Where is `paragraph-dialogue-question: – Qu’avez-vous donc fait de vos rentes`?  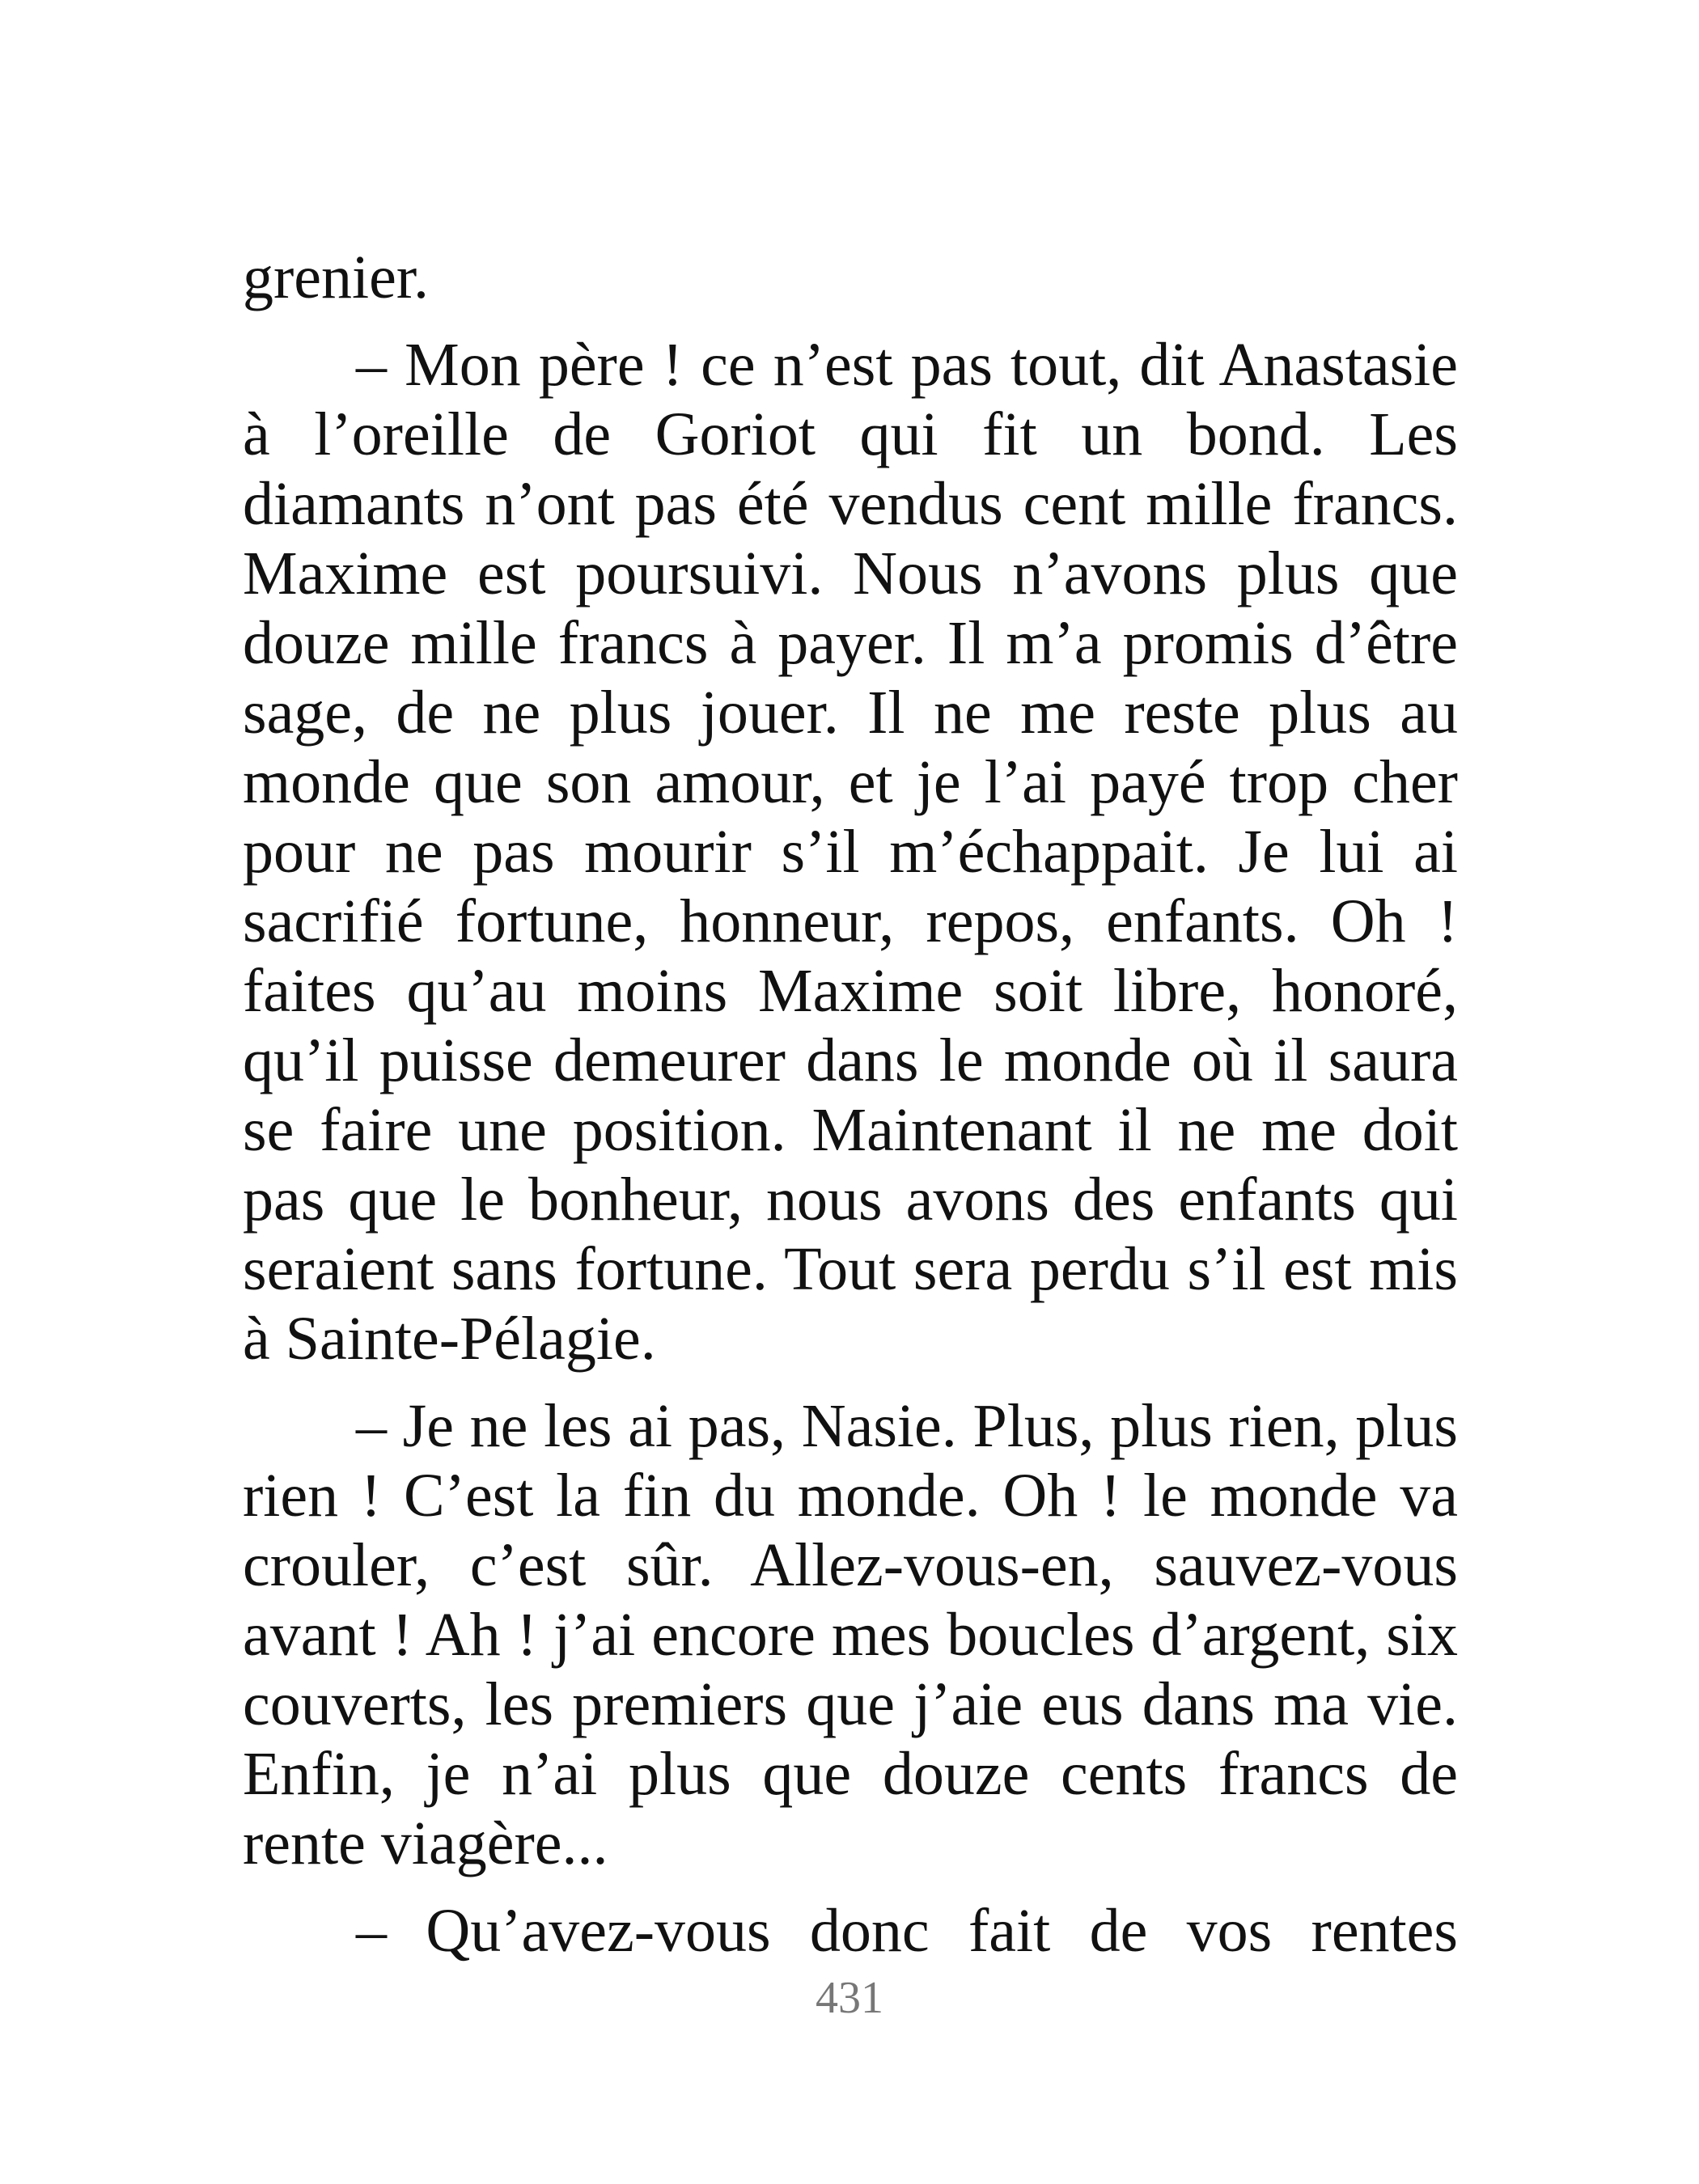 paragraph-dialogue-question: – Qu’avez-vous donc fait de vos rentes is located at coordinates (907, 1931).